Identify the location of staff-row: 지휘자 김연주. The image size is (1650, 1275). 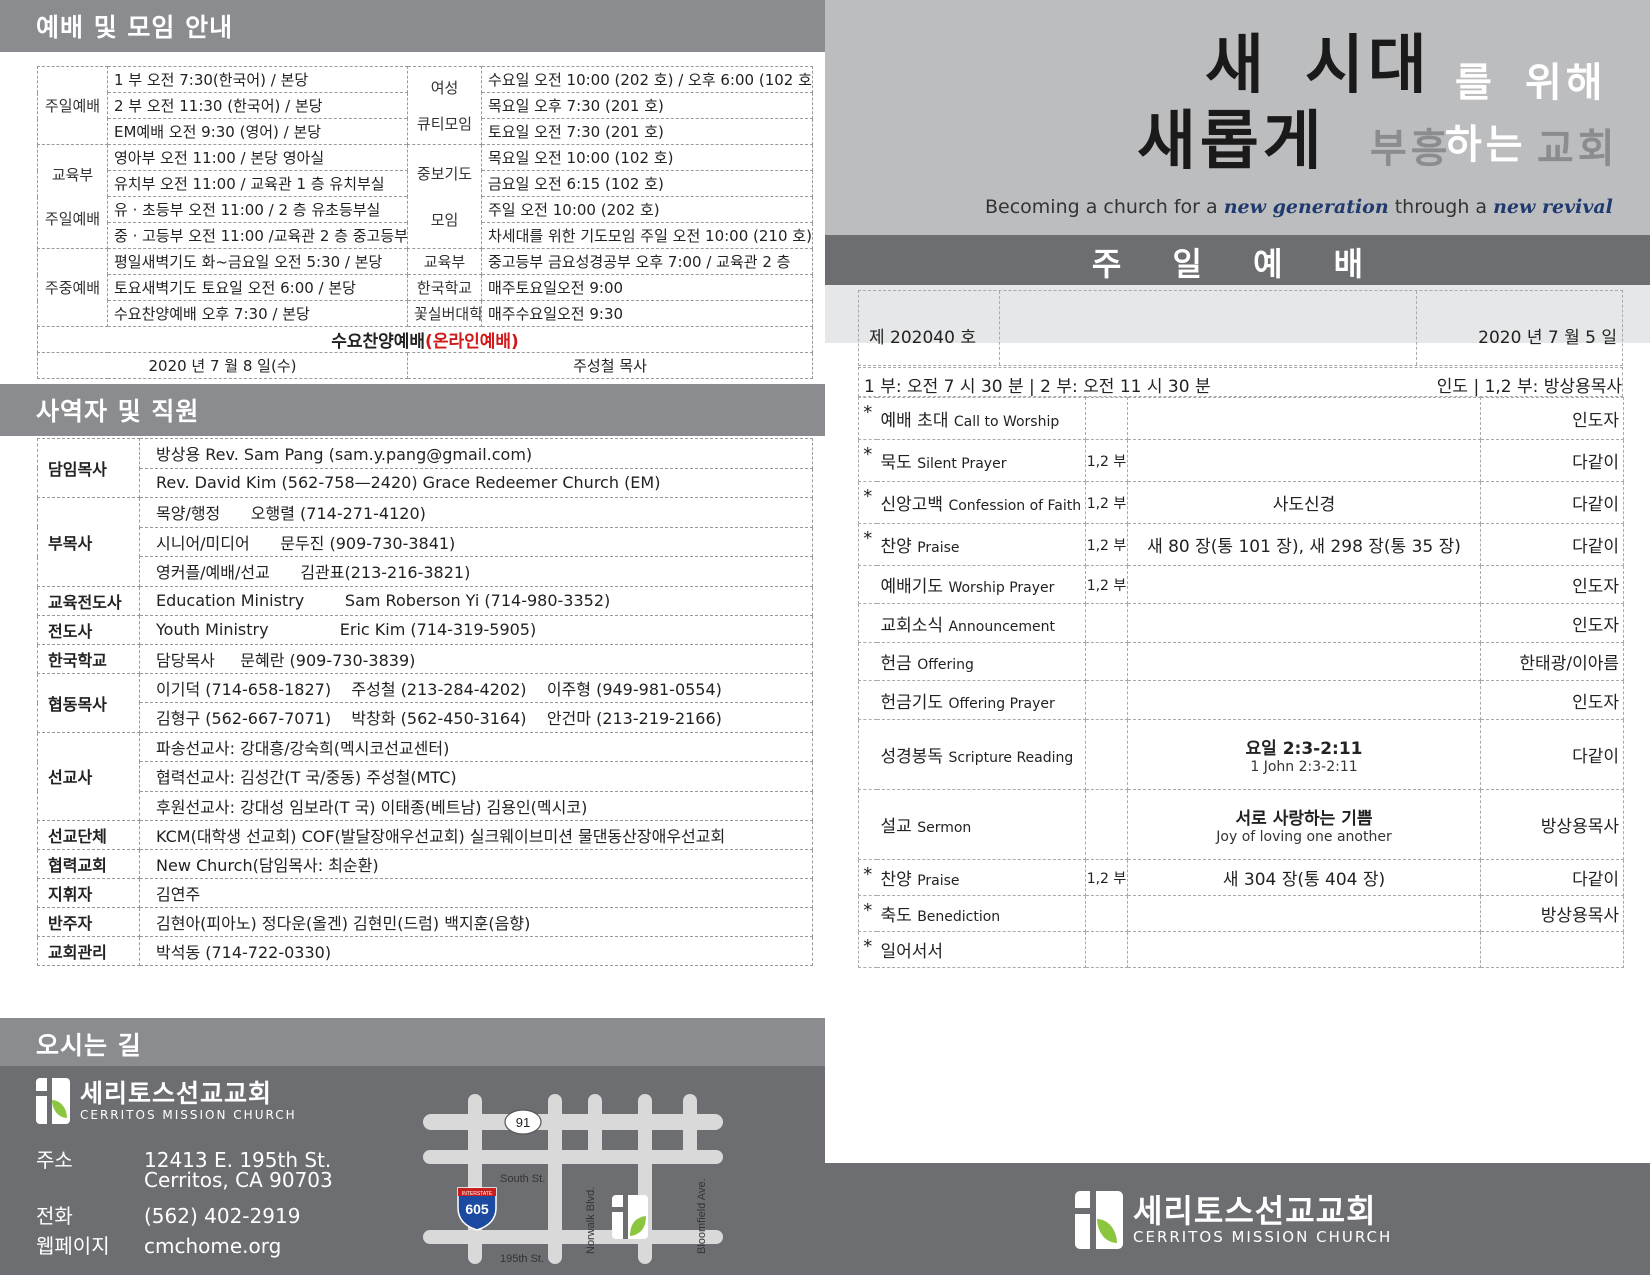
(425, 893).